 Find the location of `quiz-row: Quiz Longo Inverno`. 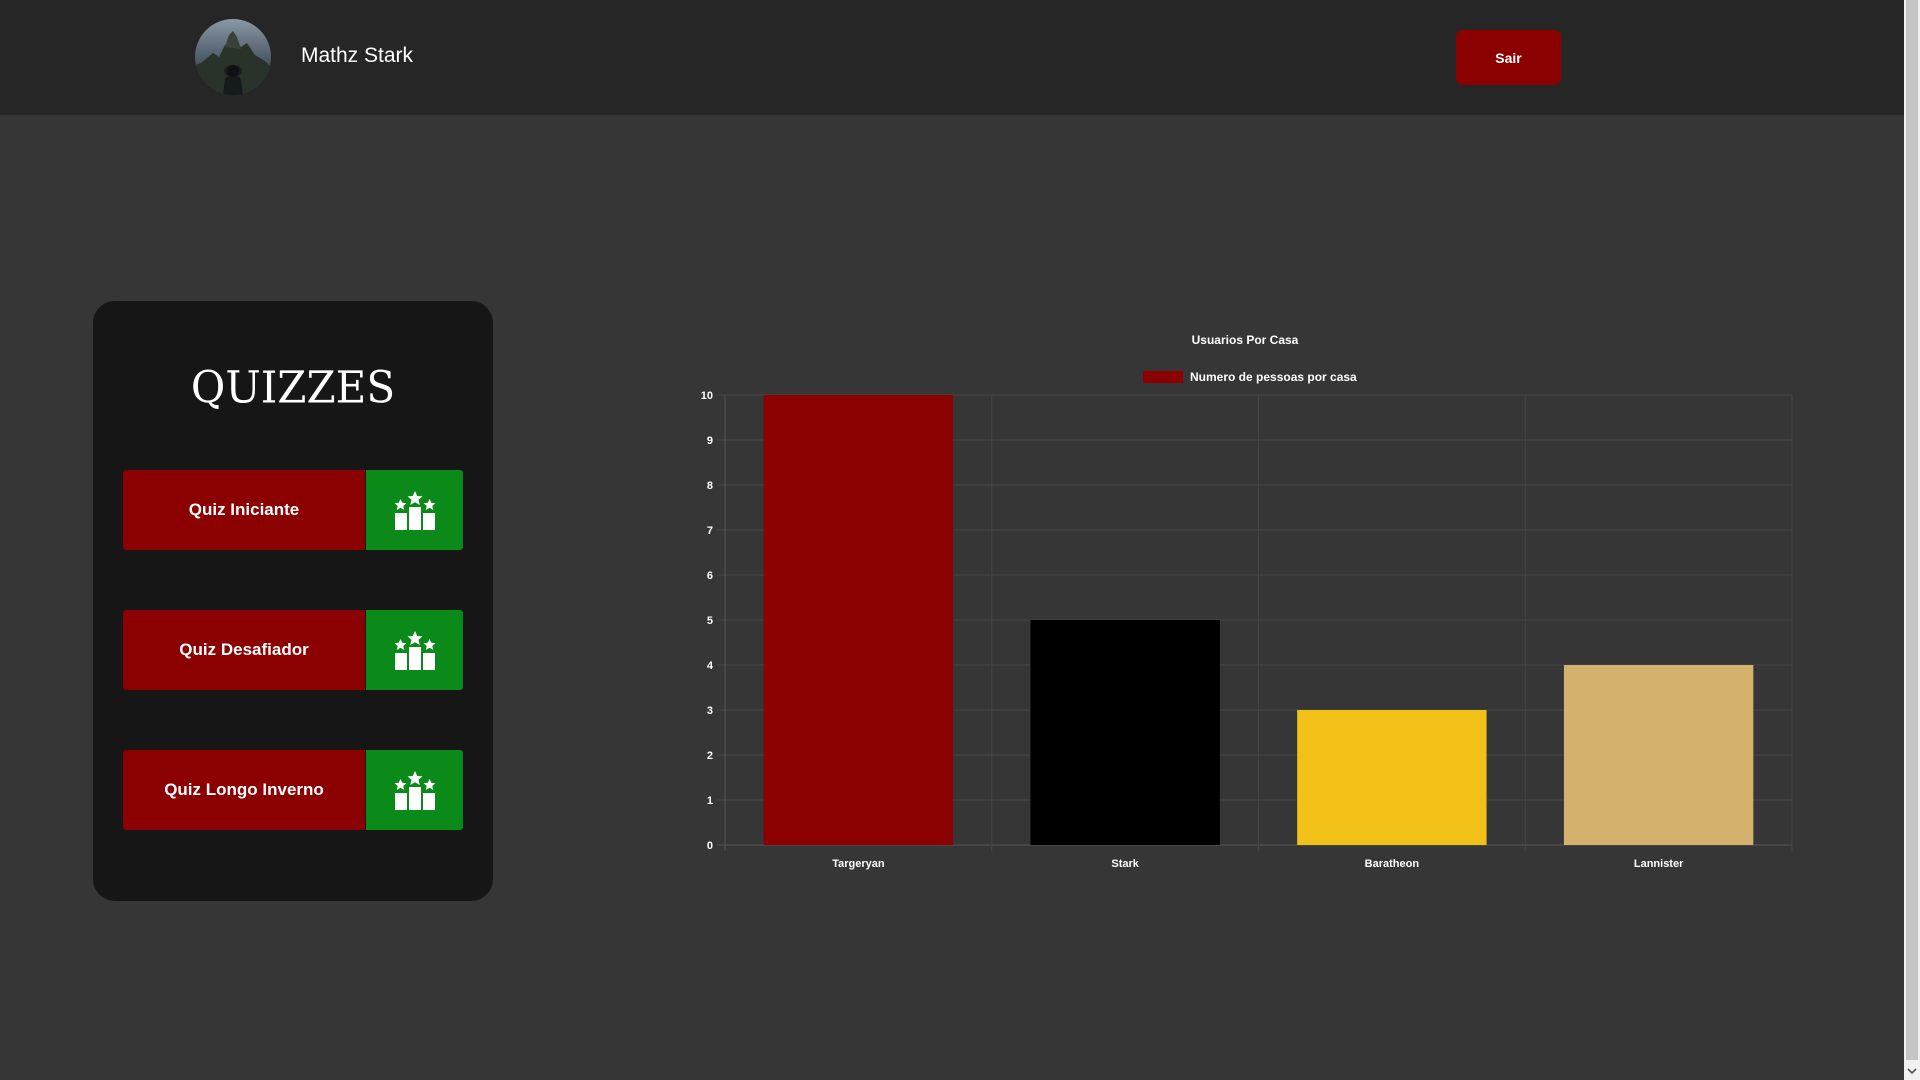

quiz-row: Quiz Longo Inverno is located at coordinates (293, 790).